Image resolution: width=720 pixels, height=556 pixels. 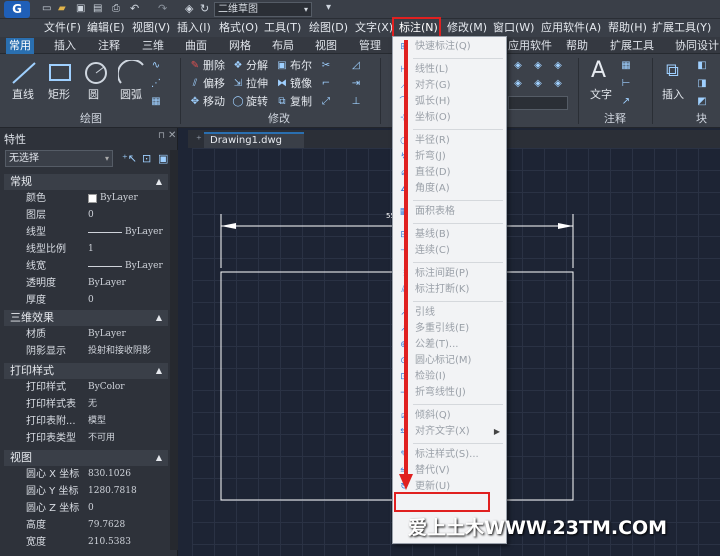 What do you see at coordinates (89, 232) in the screenshot?
I see `prop-row: 线型 ByLayer` at bounding box center [89, 232].